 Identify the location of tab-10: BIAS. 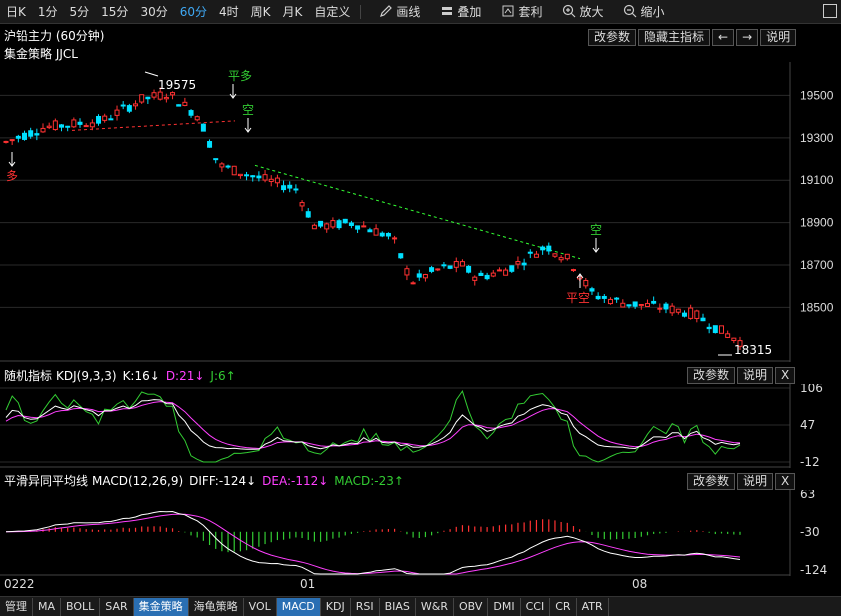
(398, 606).